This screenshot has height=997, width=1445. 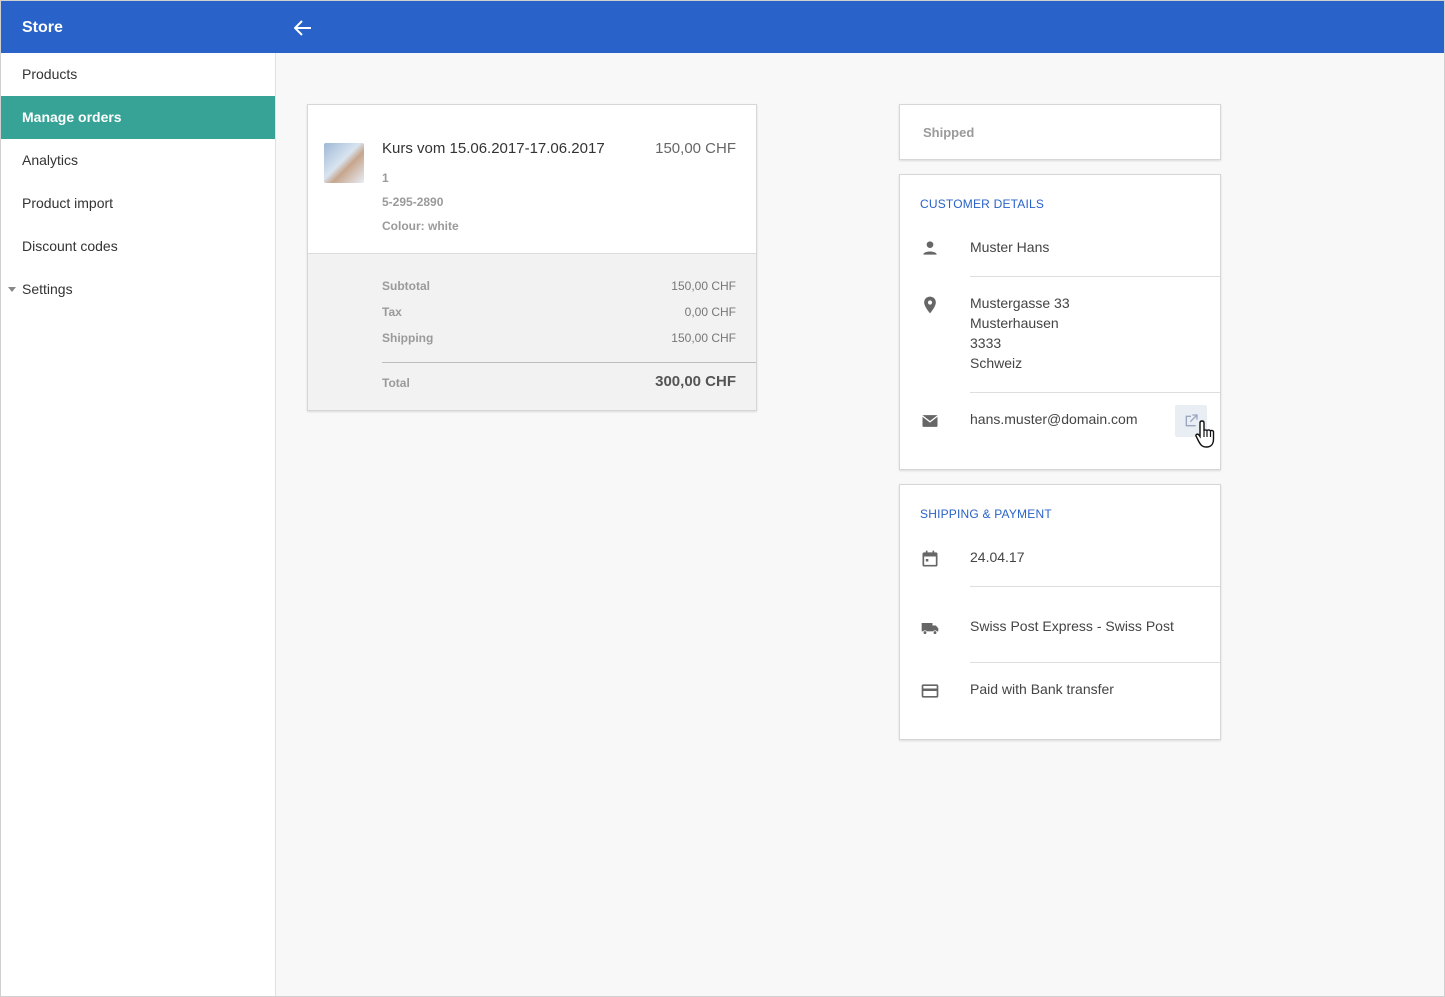 What do you see at coordinates (930, 629) in the screenshot?
I see `truck-icon` at bounding box center [930, 629].